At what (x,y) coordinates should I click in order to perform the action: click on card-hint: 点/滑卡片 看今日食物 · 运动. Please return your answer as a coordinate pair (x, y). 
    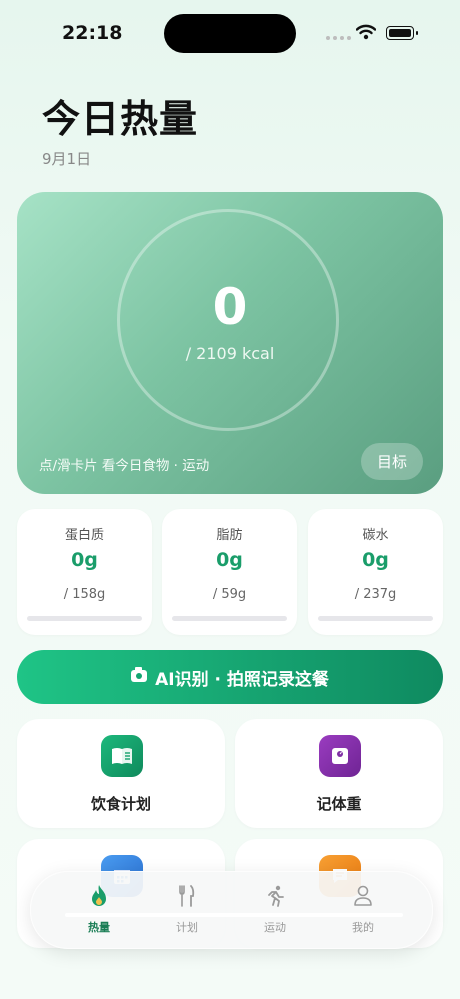
    Looking at the image, I should click on (124, 466).